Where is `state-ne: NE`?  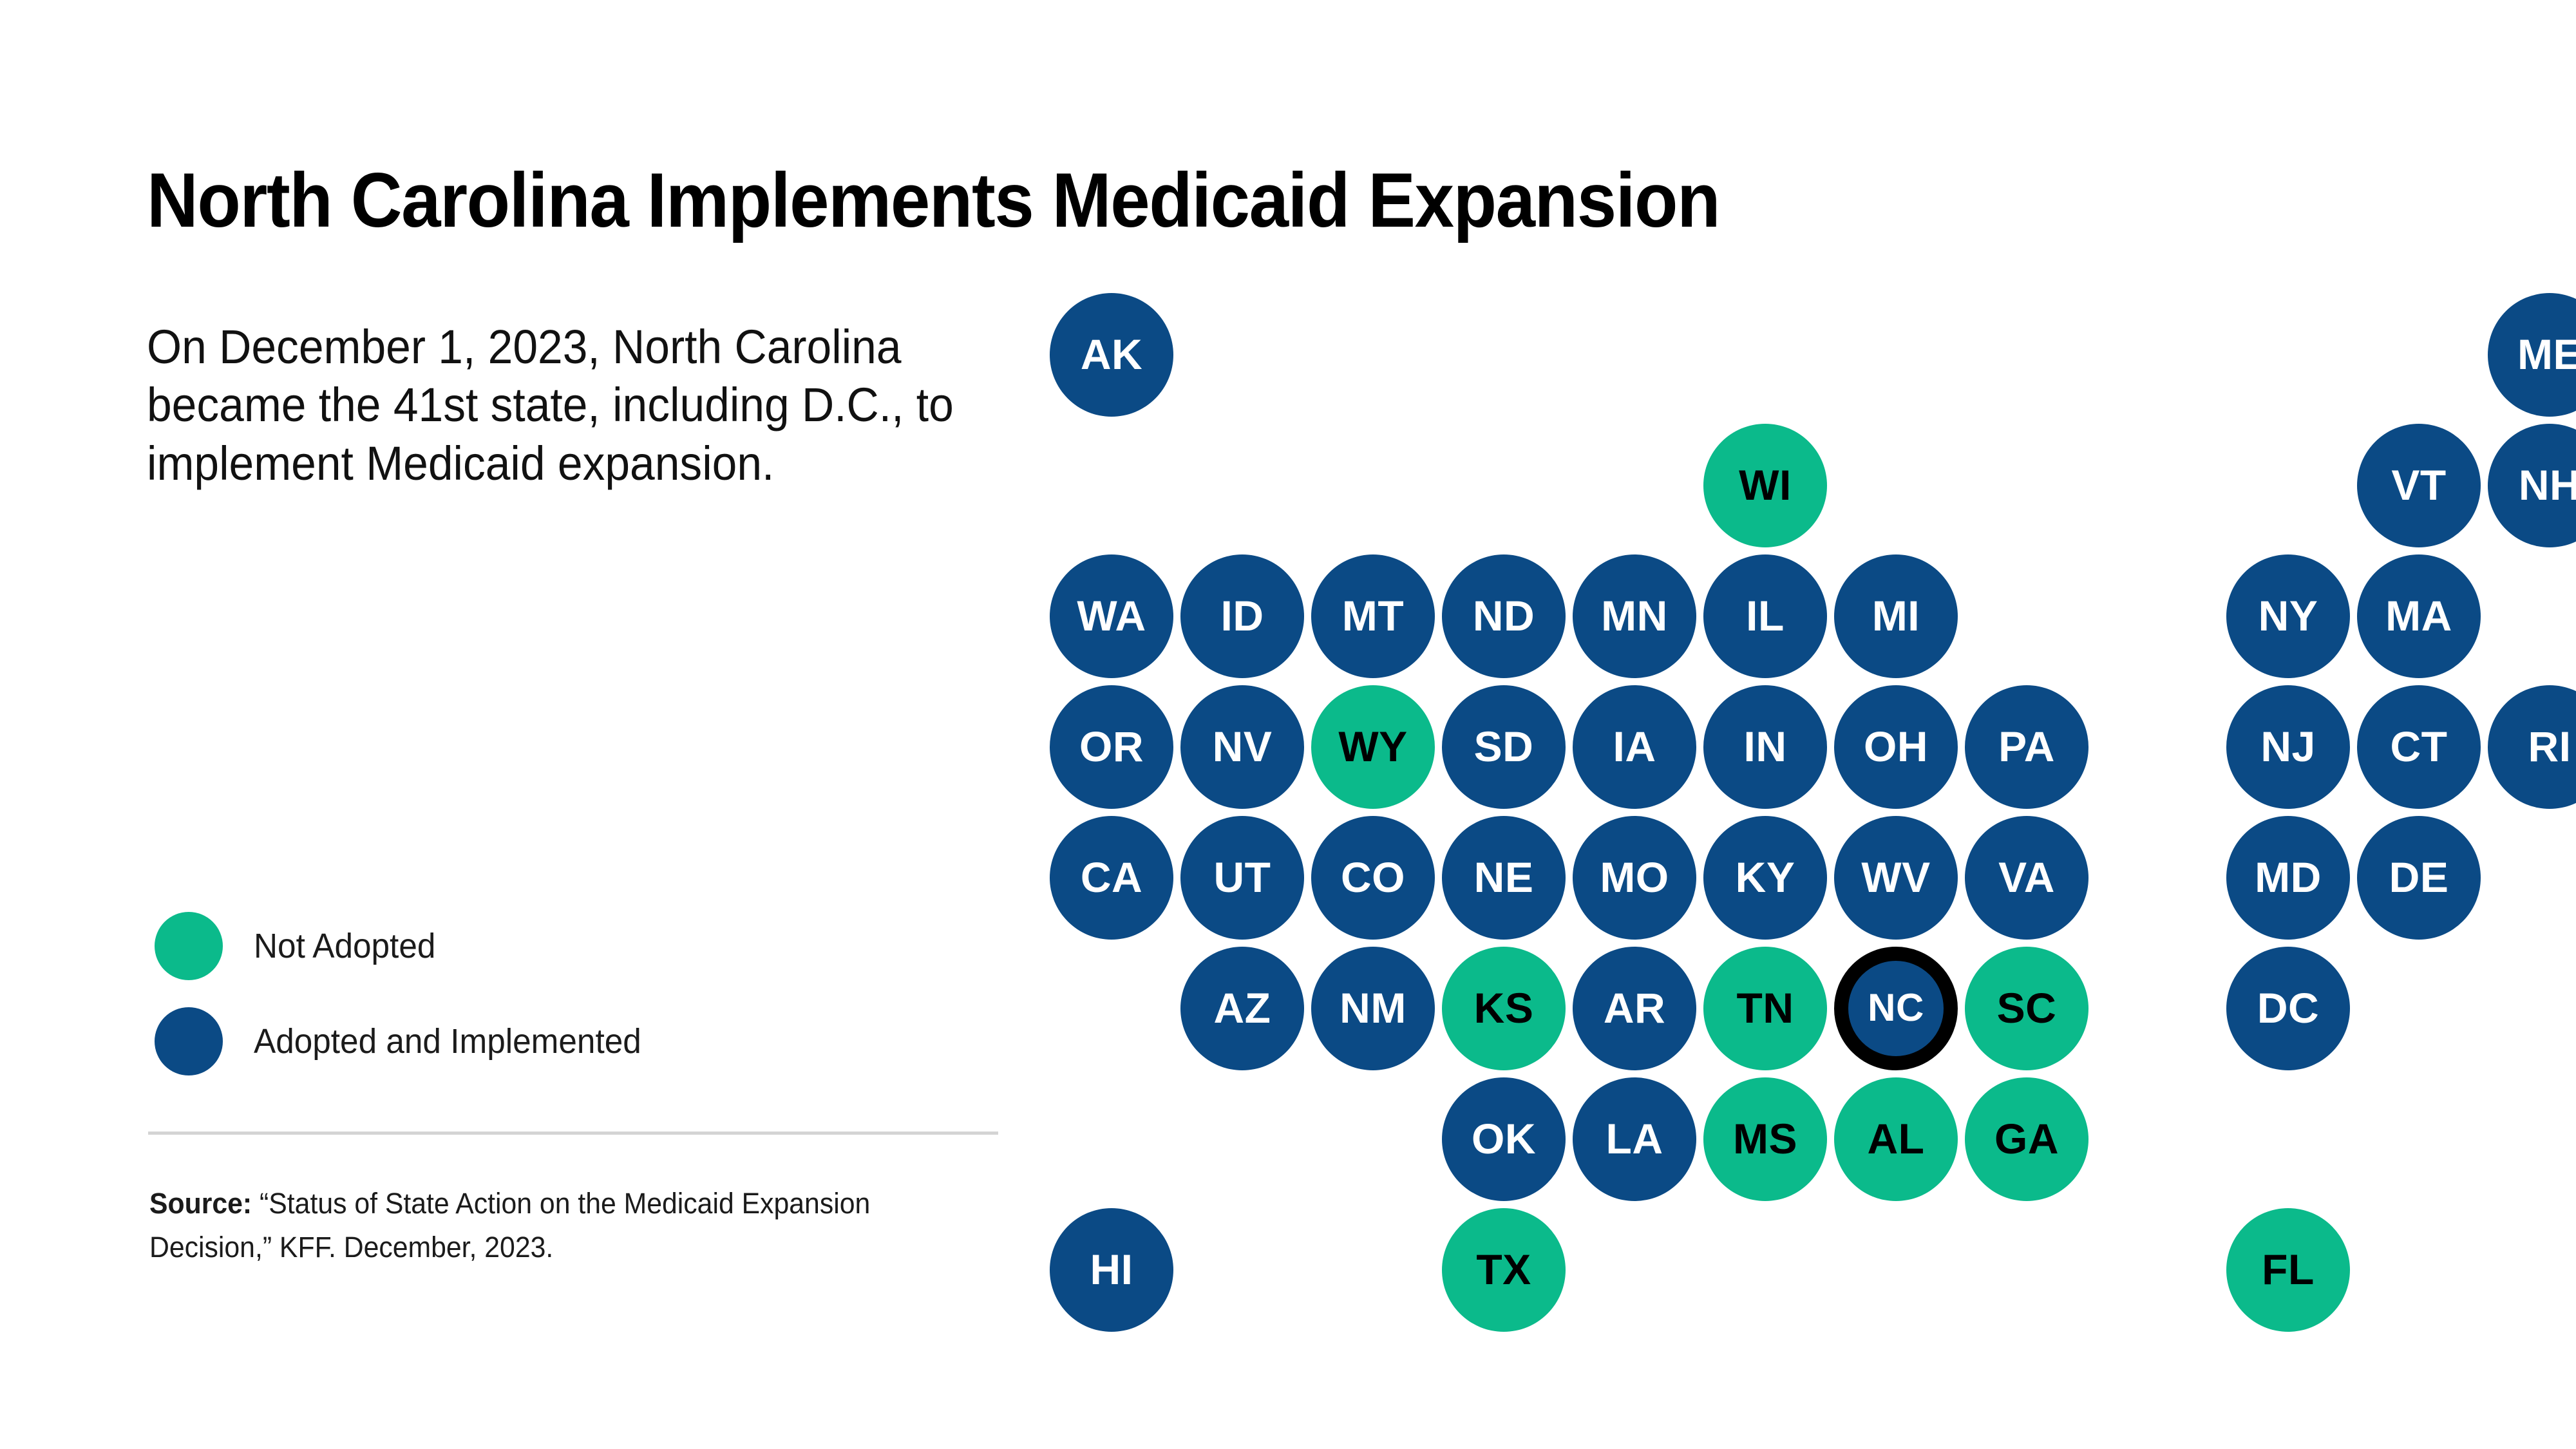
state-ne: NE is located at coordinates (1504, 878).